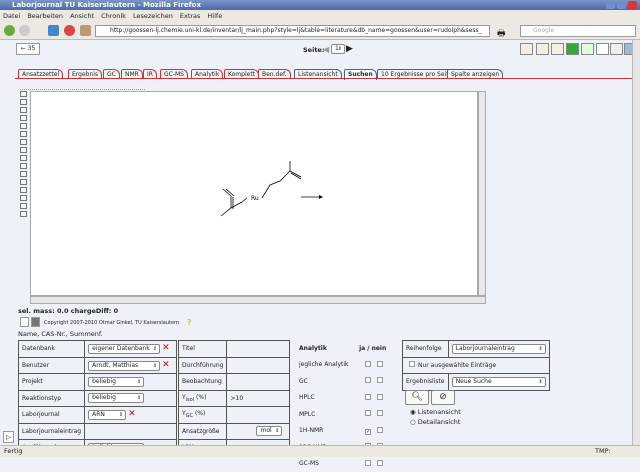 This screenshot has width=640, height=472. What do you see at coordinates (190, 400) in the screenshot?
I see `filter-label-sub: isol` at bounding box center [190, 400].